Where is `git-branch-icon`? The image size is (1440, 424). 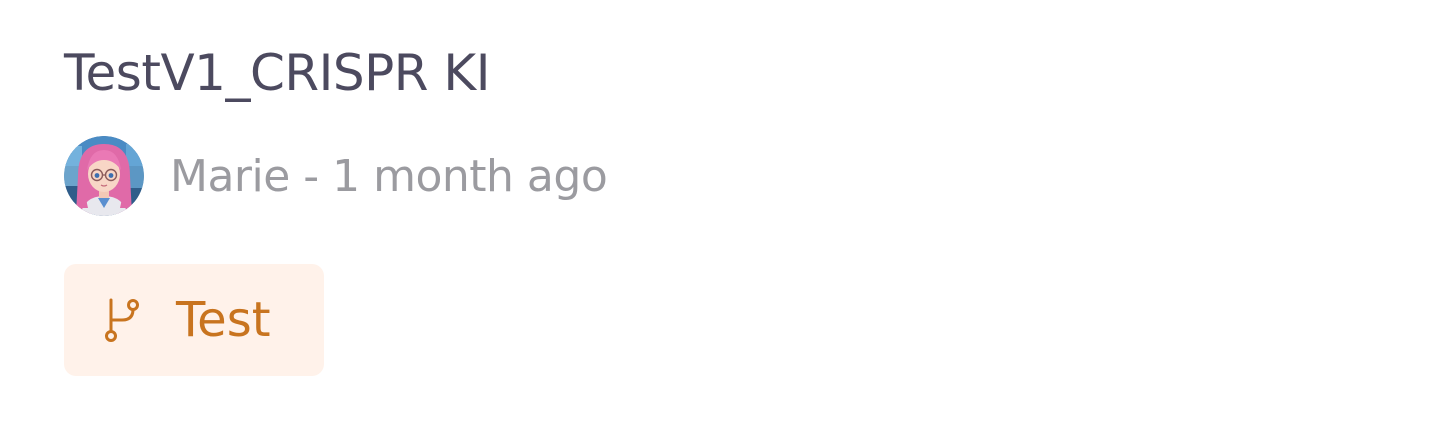
git-branch-icon is located at coordinates (122, 320).